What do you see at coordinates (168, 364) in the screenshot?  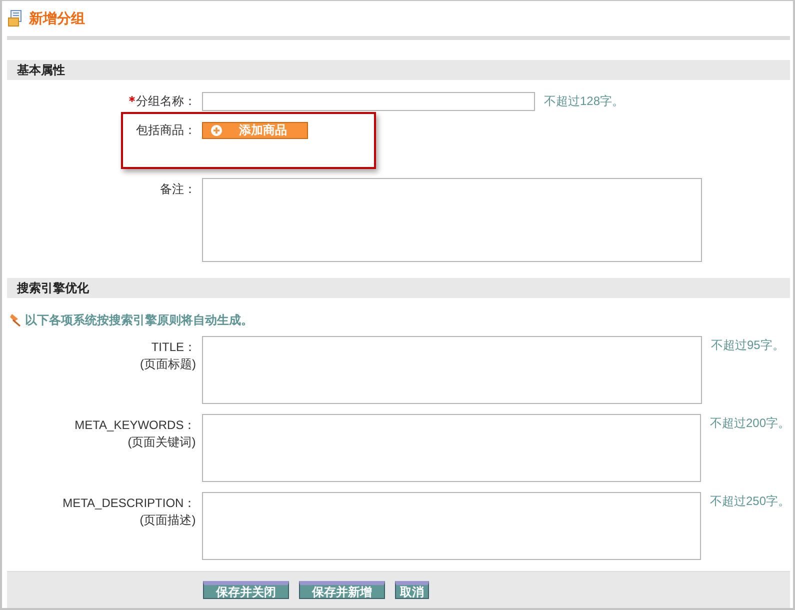 I see `field-sublabel: (页面标题)` at bounding box center [168, 364].